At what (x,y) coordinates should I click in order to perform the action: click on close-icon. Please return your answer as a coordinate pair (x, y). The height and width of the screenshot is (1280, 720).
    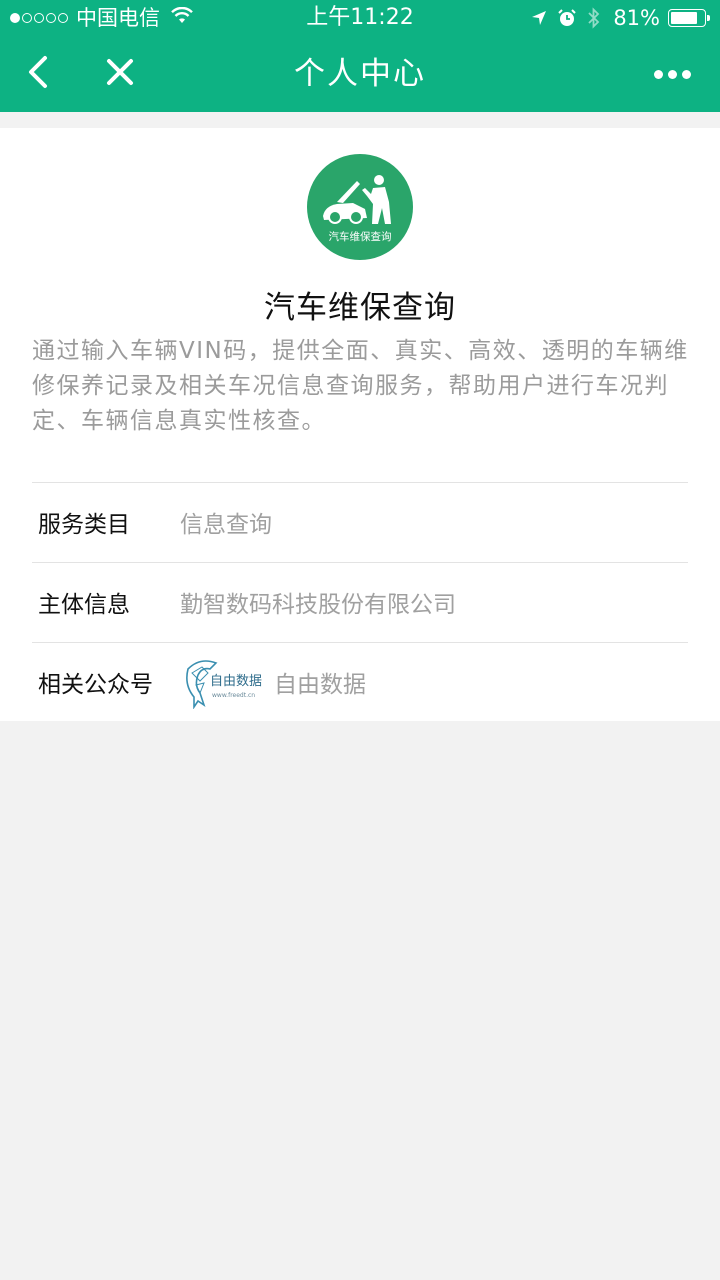
    Looking at the image, I should click on (120, 74).